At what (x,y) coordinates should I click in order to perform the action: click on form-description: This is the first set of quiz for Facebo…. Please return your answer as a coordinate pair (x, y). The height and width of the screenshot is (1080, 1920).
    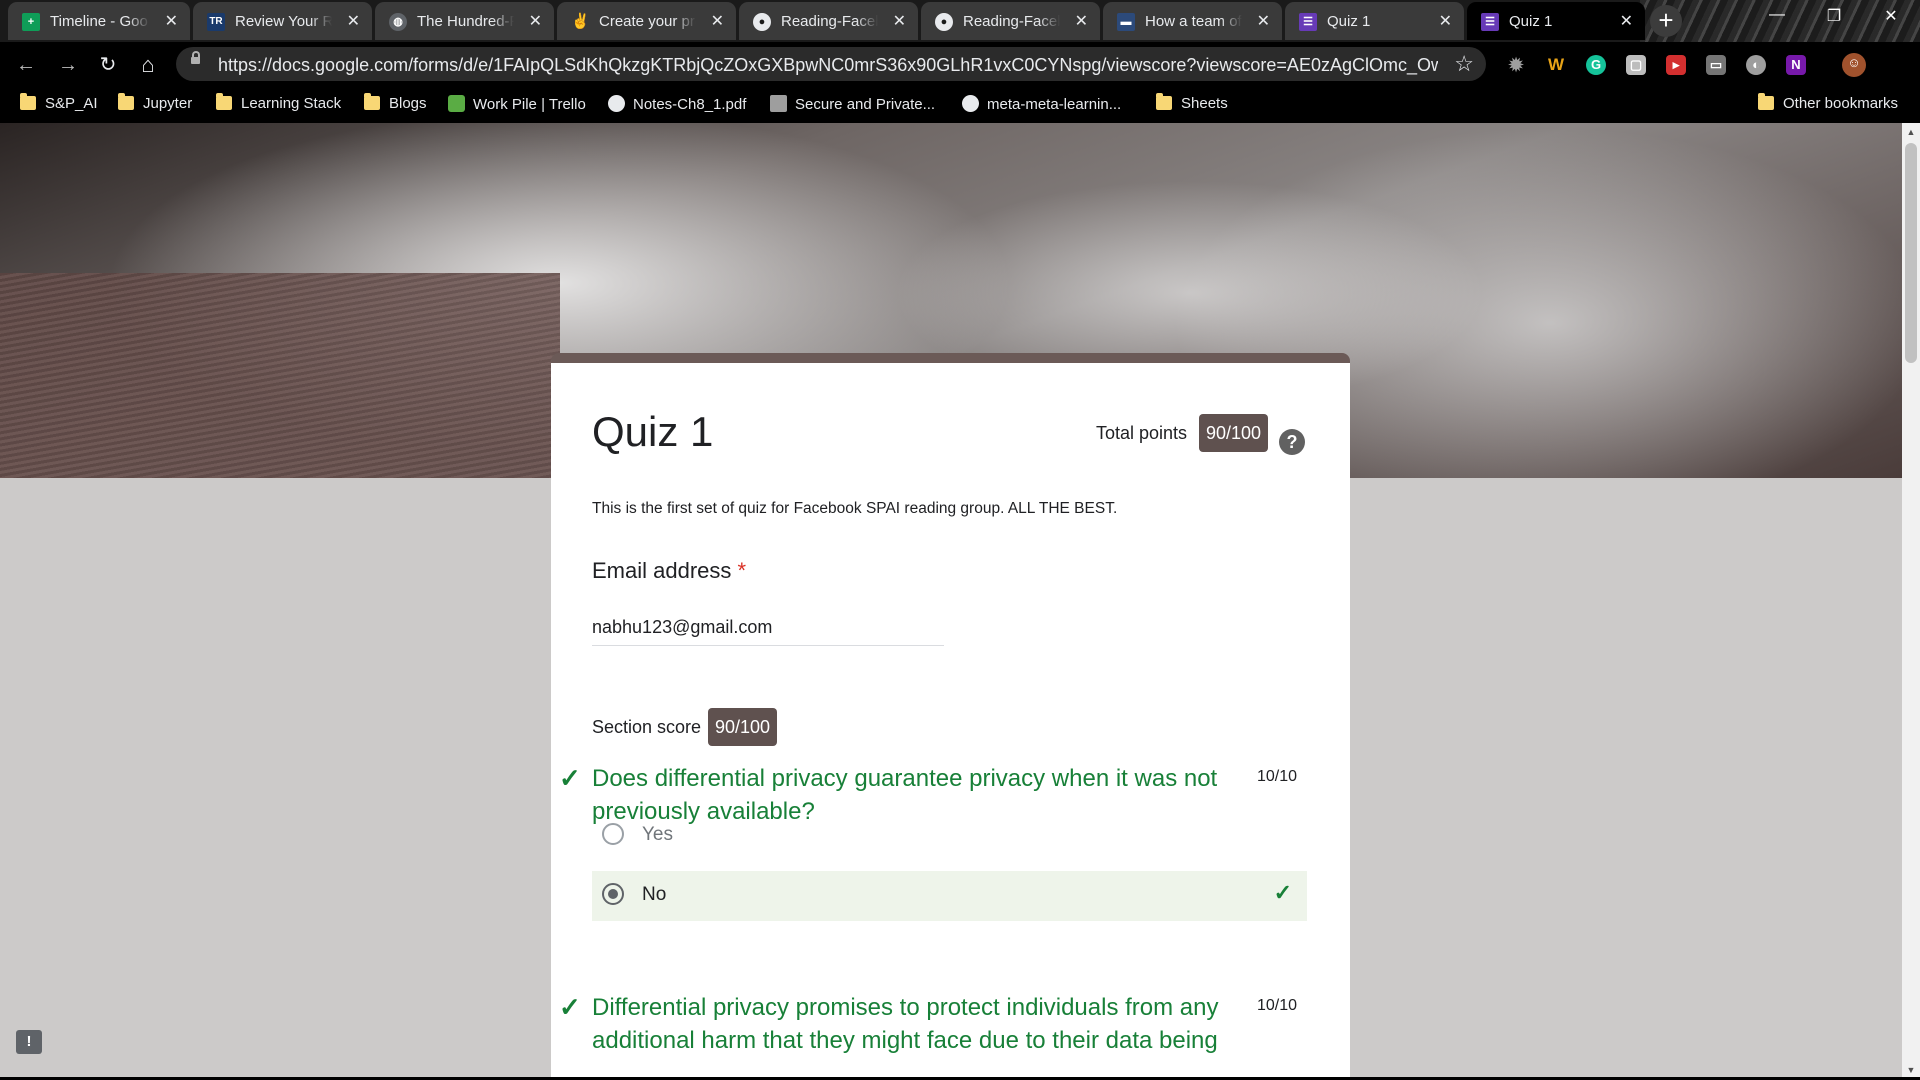
    Looking at the image, I should click on (855, 508).